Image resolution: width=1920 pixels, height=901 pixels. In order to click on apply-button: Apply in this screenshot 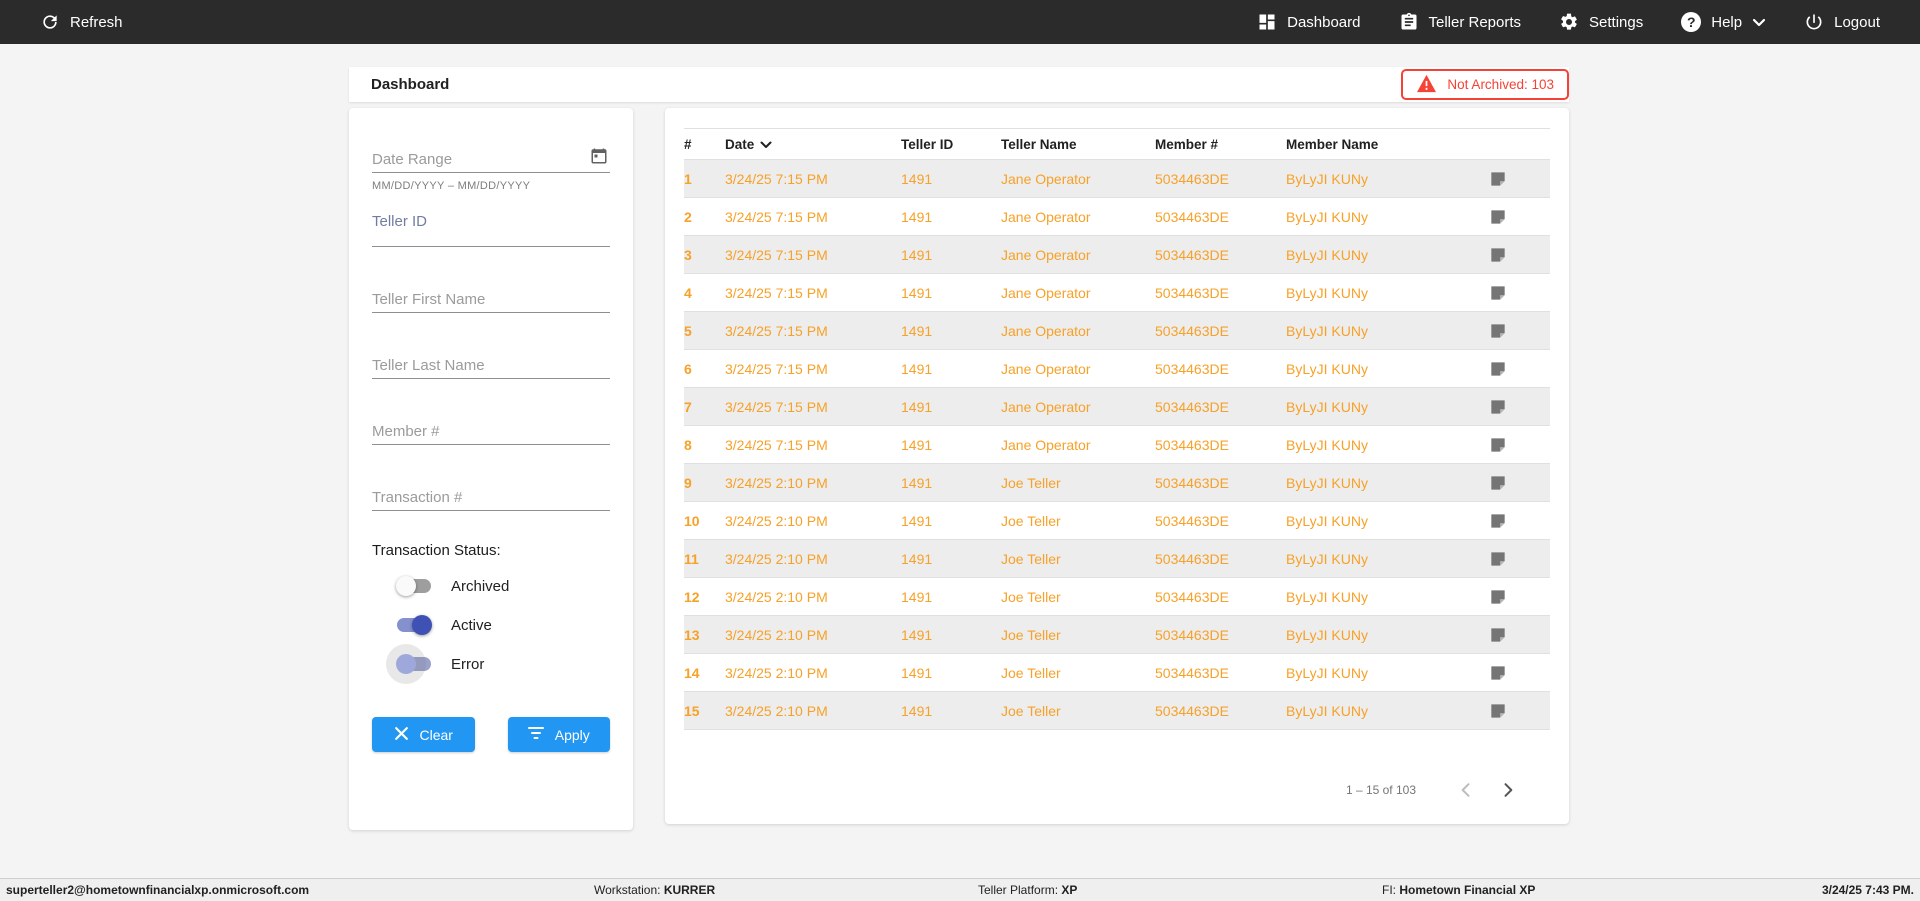, I will do `click(558, 734)`.